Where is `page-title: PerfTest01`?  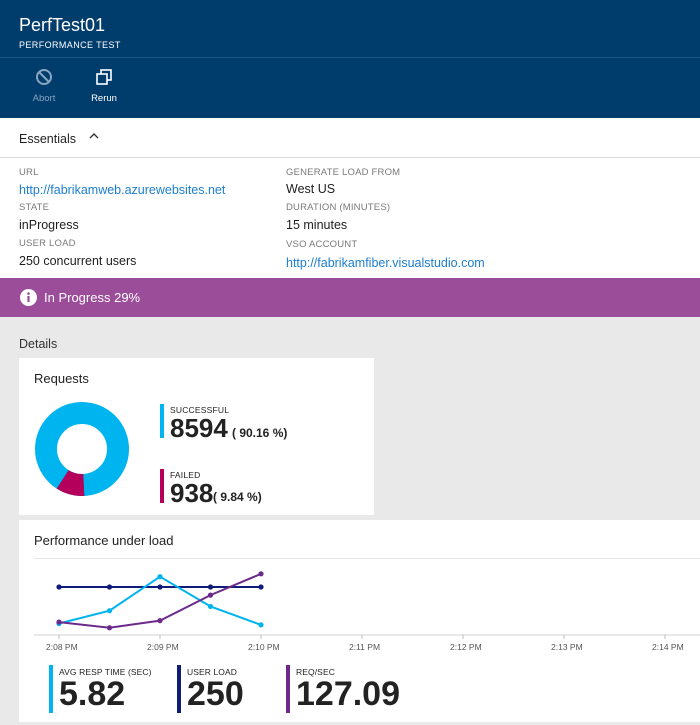 page-title: PerfTest01 is located at coordinates (62, 25).